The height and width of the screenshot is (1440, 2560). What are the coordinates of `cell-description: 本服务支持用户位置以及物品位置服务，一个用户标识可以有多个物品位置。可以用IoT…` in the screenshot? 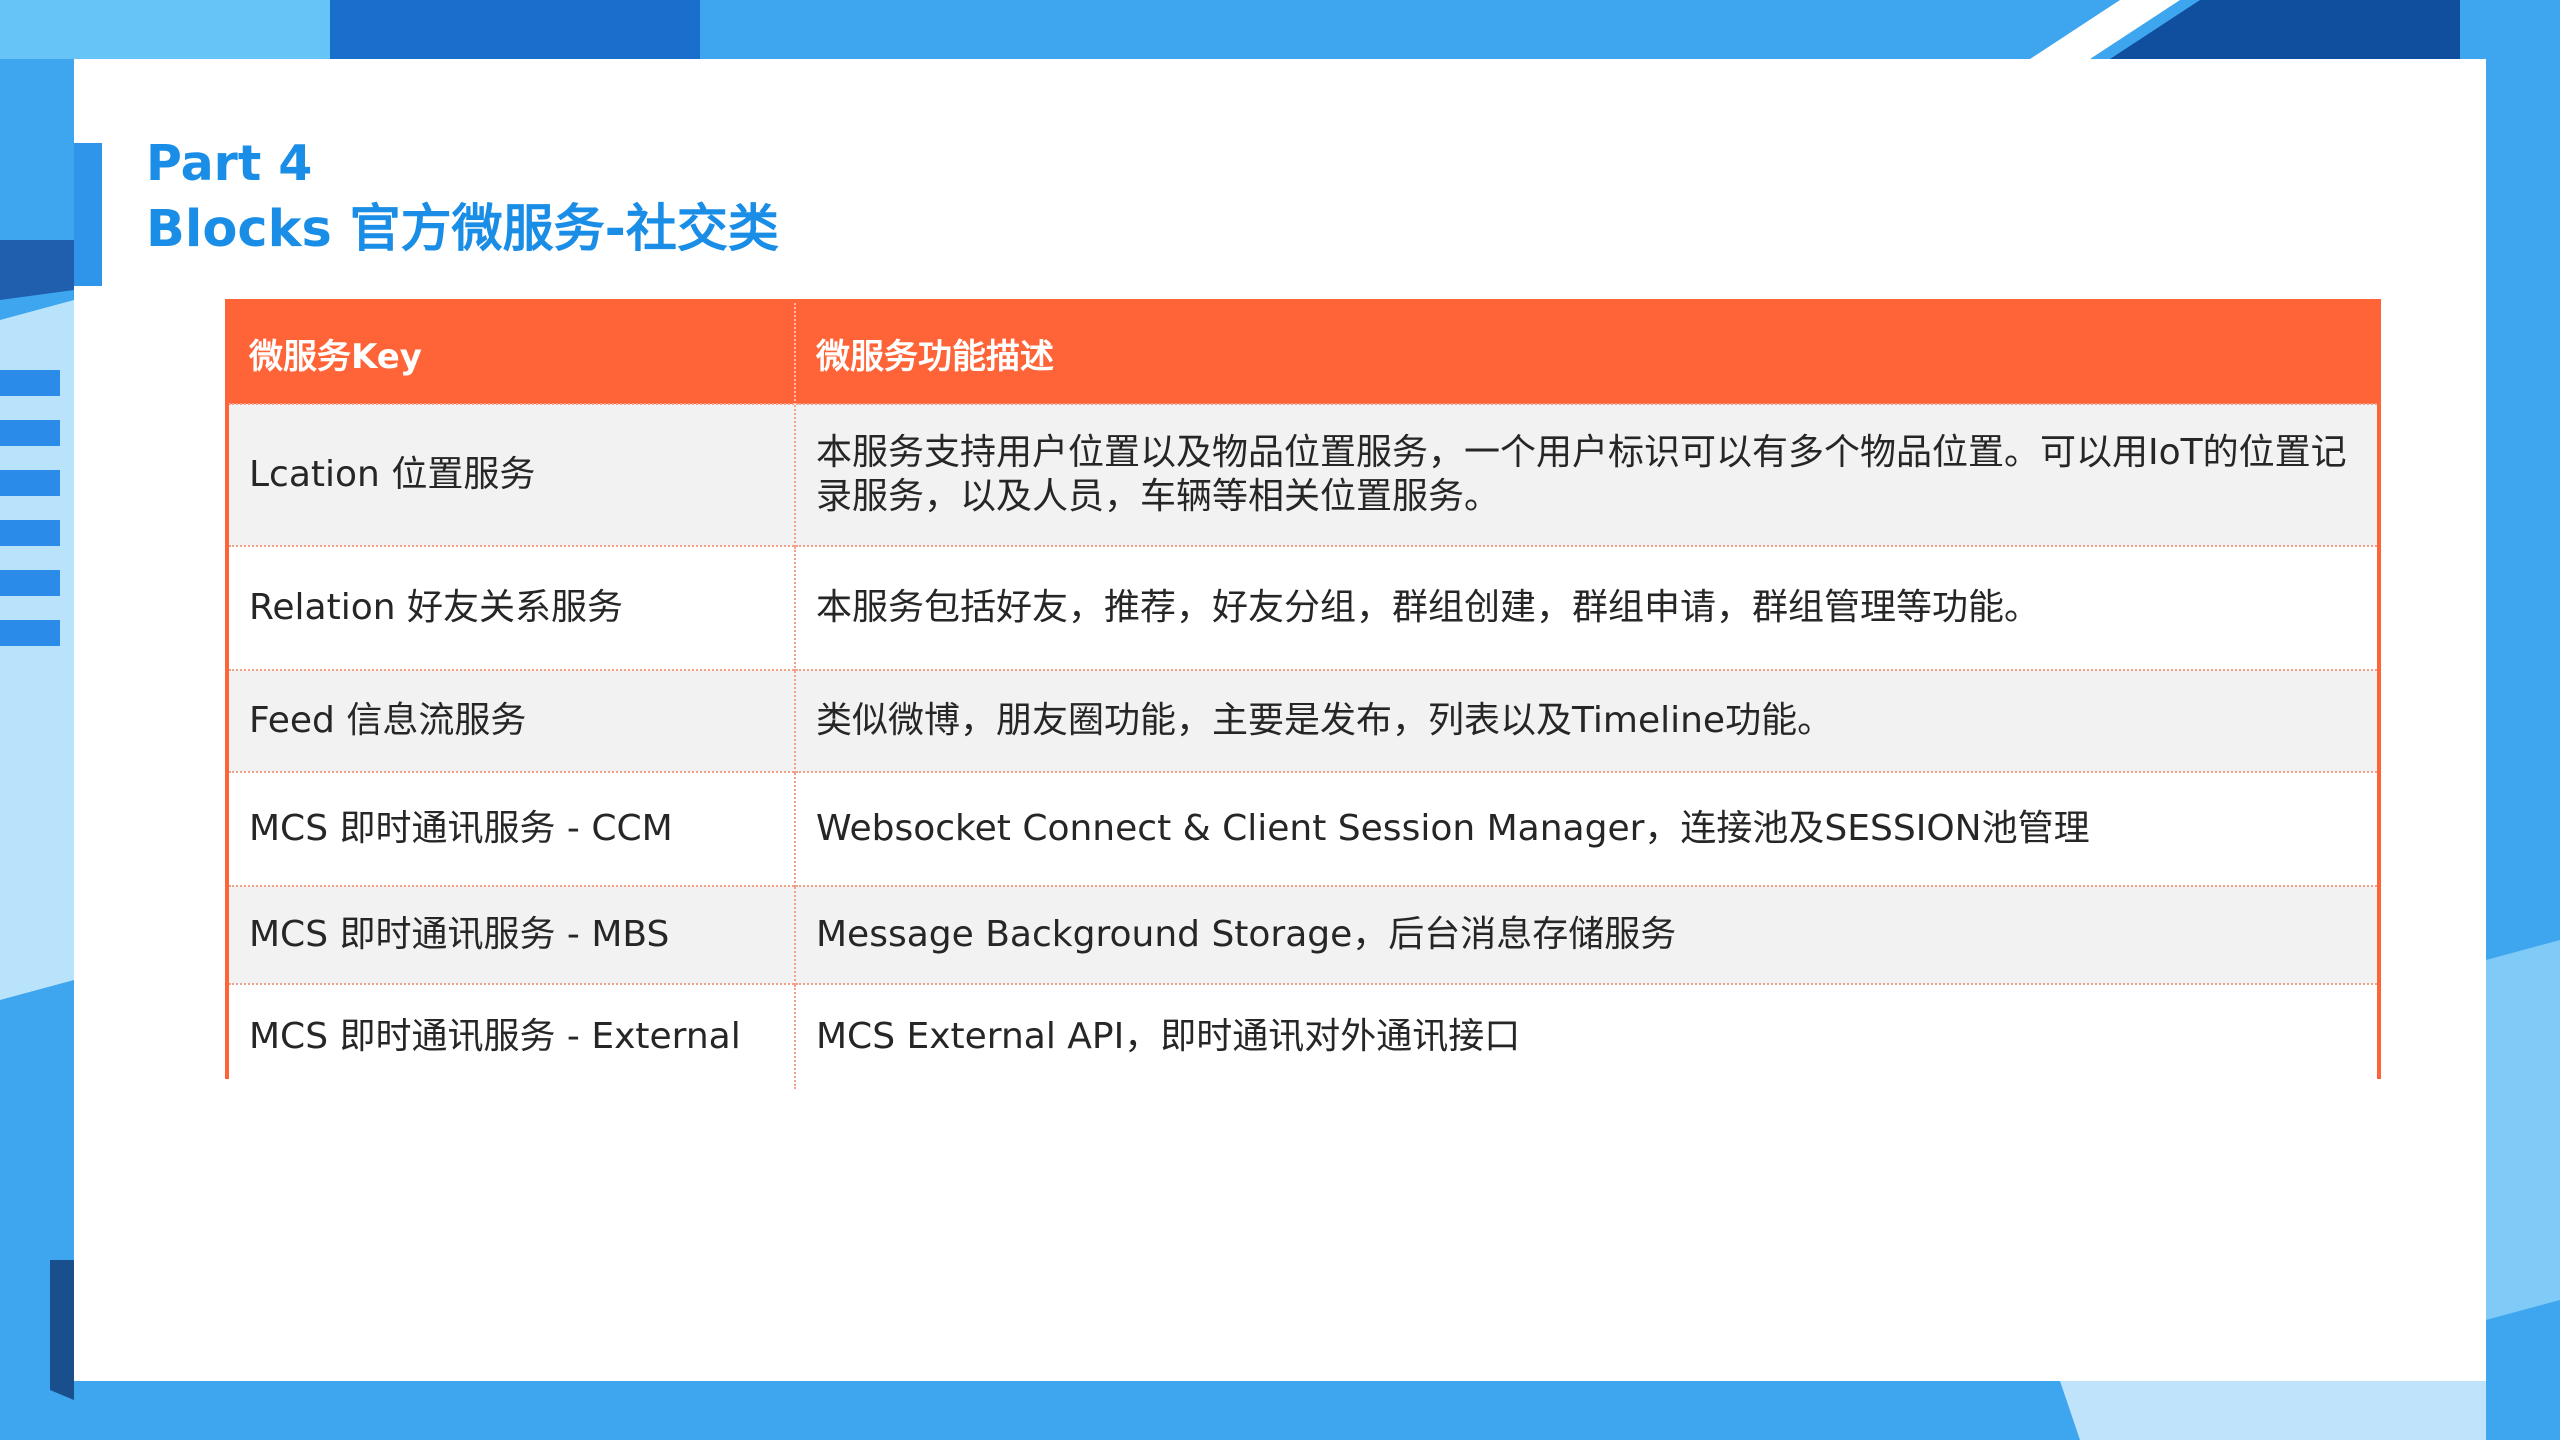 It's located at (1585, 474).